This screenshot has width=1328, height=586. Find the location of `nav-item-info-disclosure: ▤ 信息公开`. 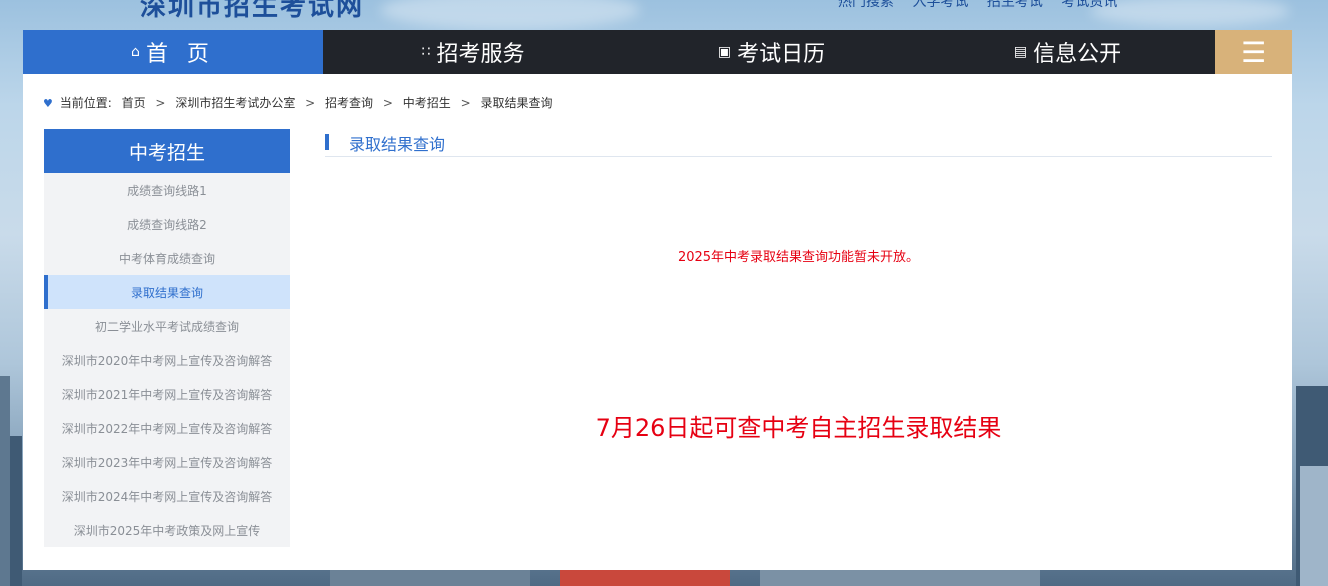

nav-item-info-disclosure: ▤ 信息公开 is located at coordinates (1067, 52).